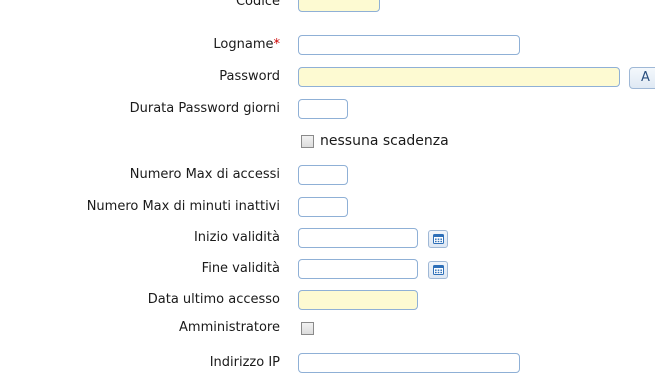 The height and width of the screenshot is (376, 655). I want to click on logname-label-text: Logname, so click(243, 44).